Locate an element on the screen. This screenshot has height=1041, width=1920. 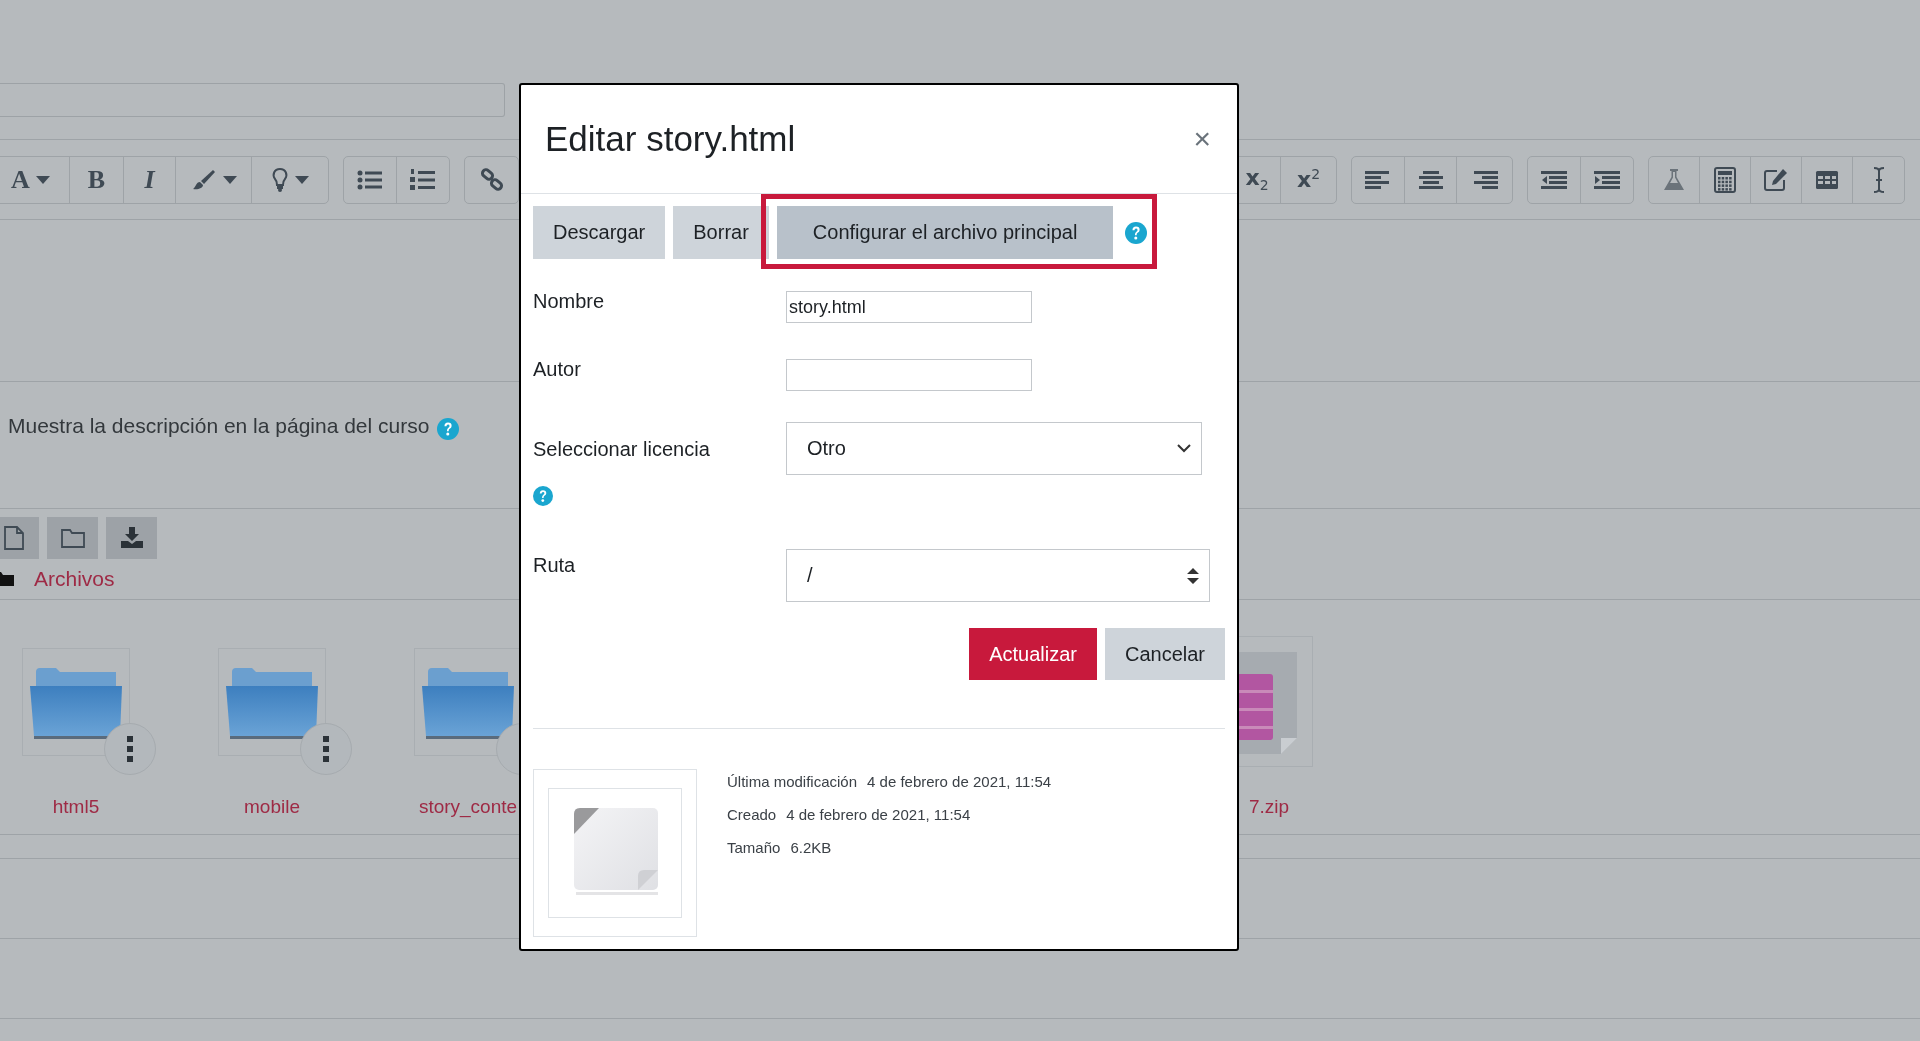
license-dropdown: Otro is located at coordinates (994, 448).